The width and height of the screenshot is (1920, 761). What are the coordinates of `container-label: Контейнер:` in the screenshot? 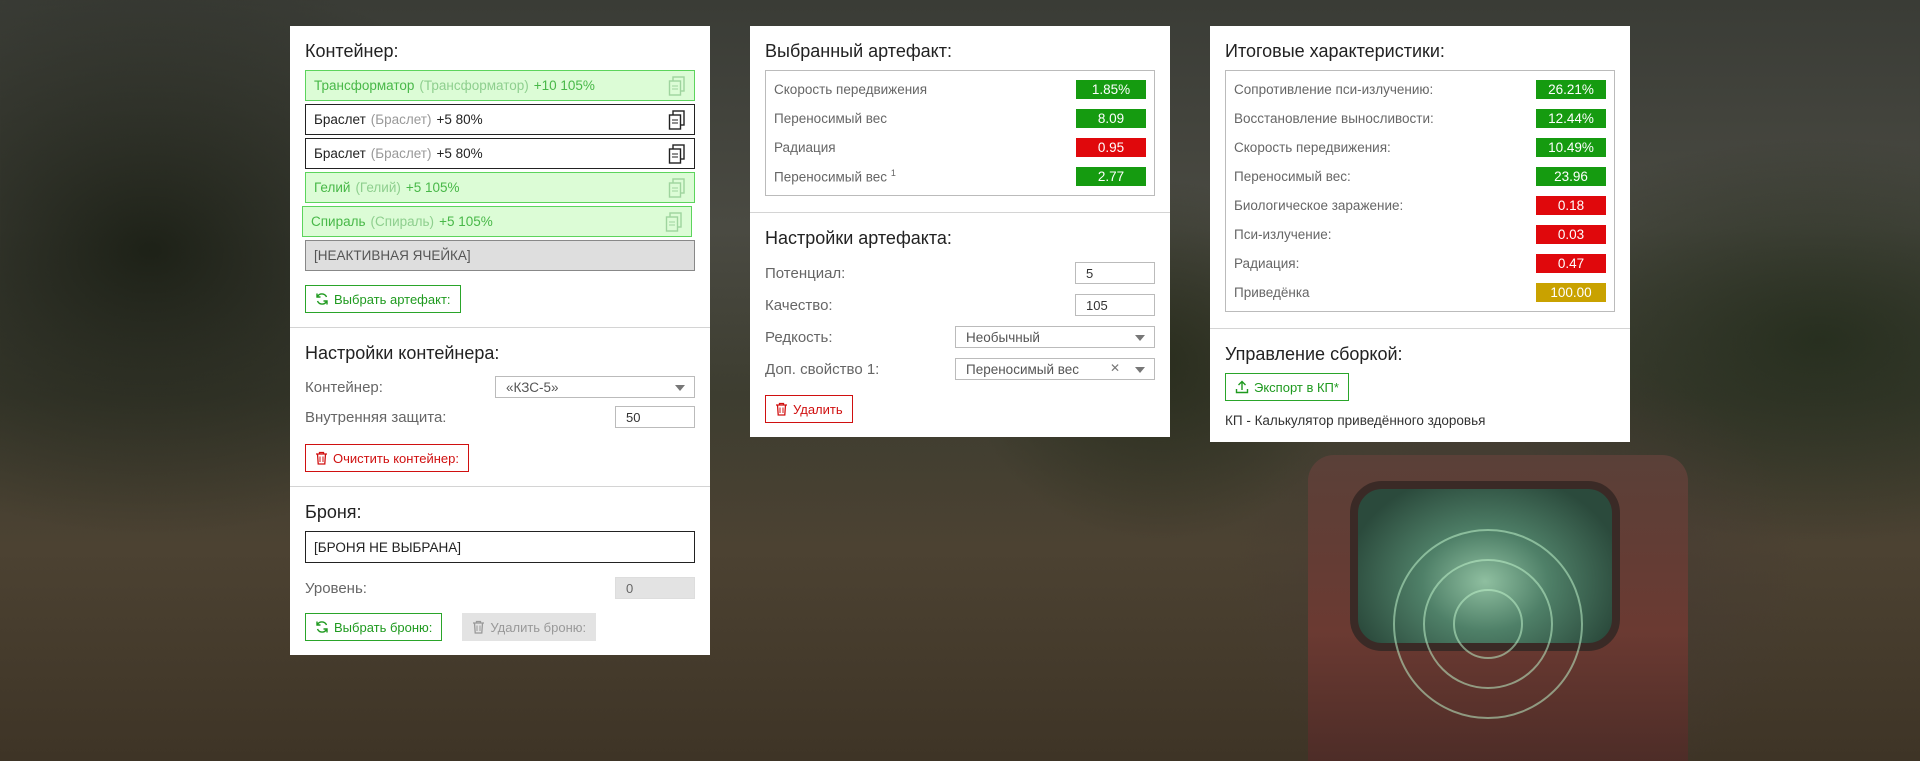 It's located at (344, 387).